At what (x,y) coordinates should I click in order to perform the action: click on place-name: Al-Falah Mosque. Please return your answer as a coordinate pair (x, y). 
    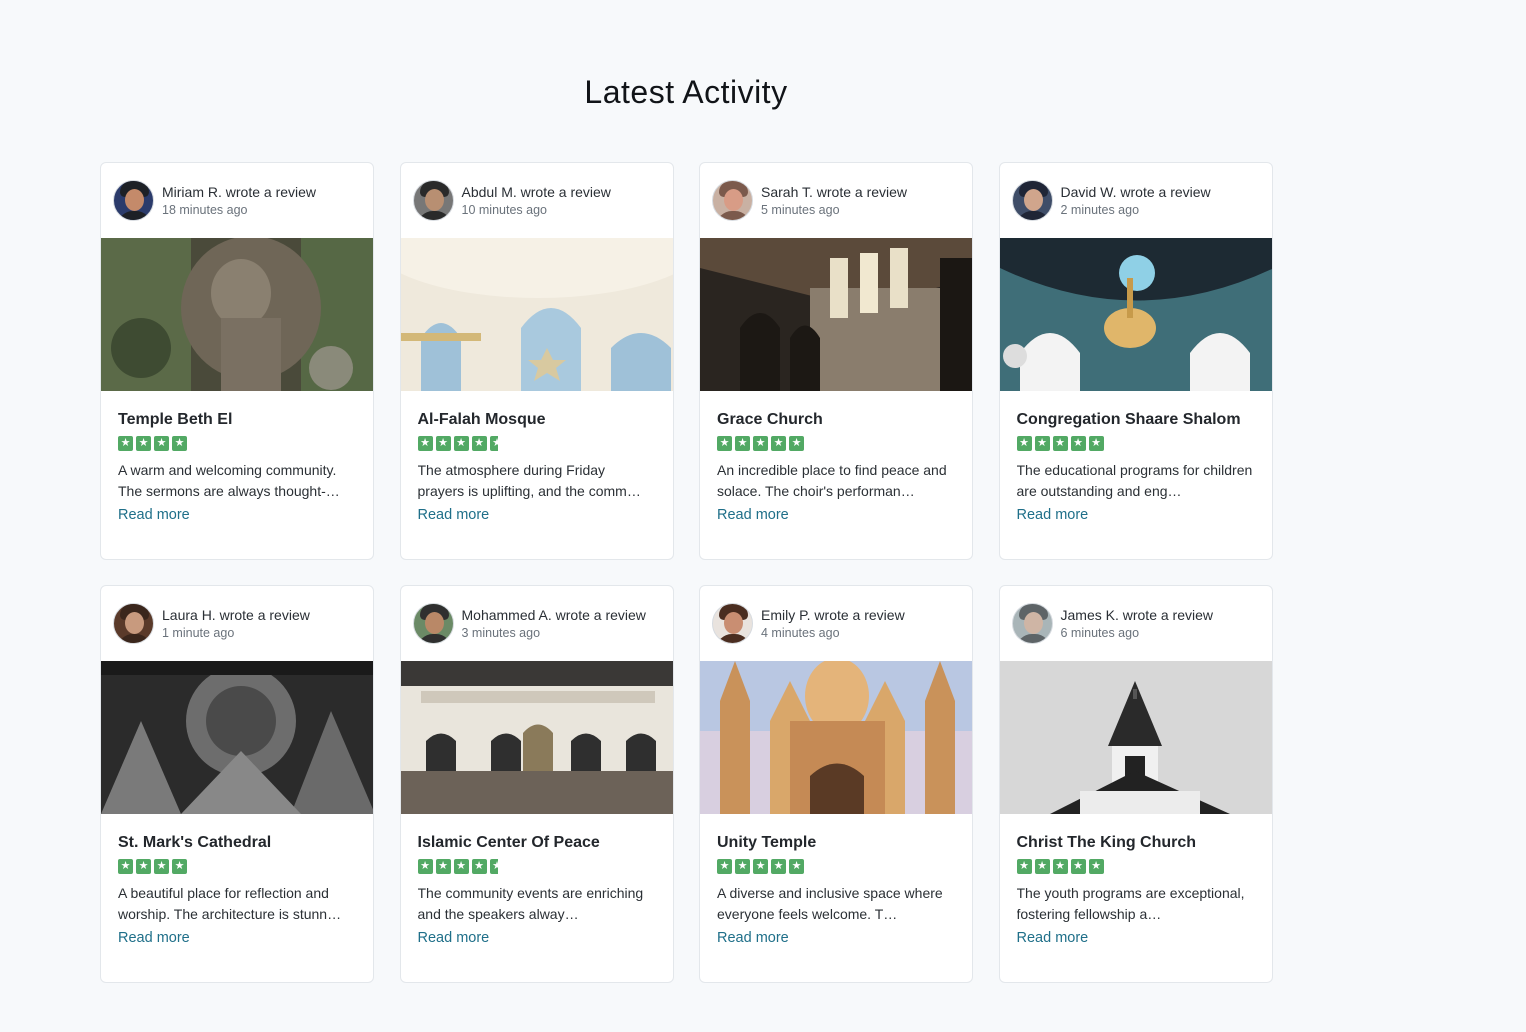
    Looking at the image, I should click on (537, 420).